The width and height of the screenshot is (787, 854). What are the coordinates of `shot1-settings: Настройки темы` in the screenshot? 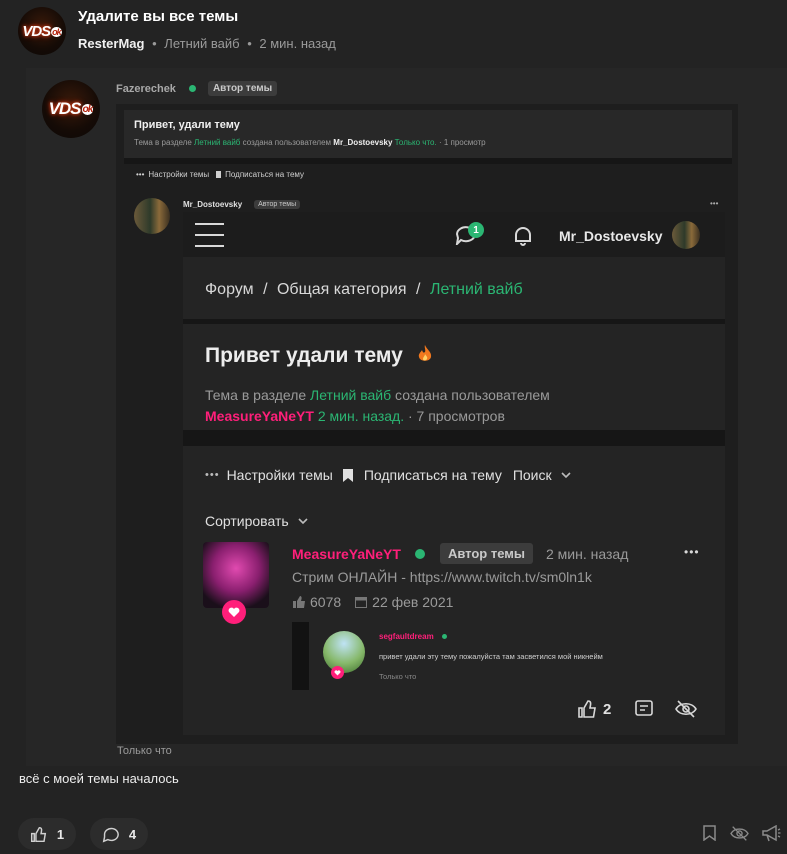 It's located at (178, 174).